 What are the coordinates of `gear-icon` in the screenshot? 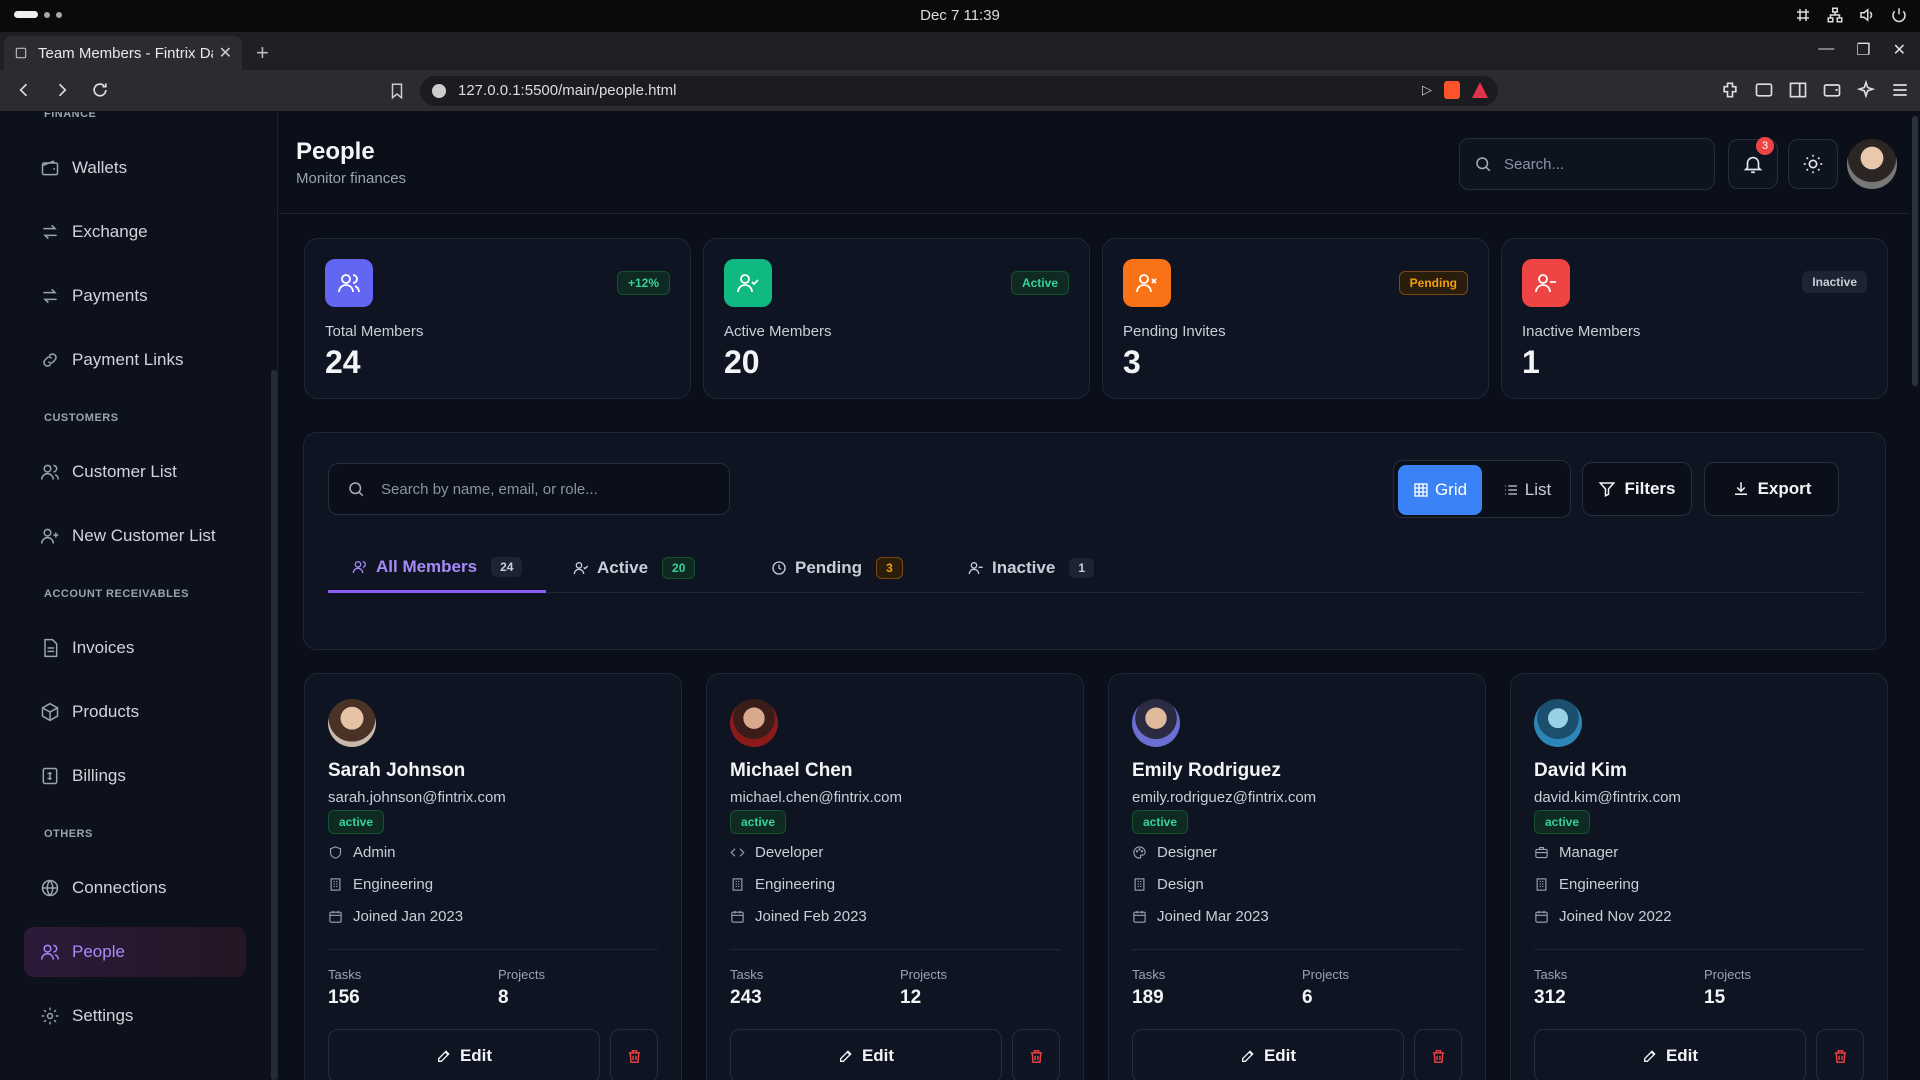 It's located at (50, 1016).